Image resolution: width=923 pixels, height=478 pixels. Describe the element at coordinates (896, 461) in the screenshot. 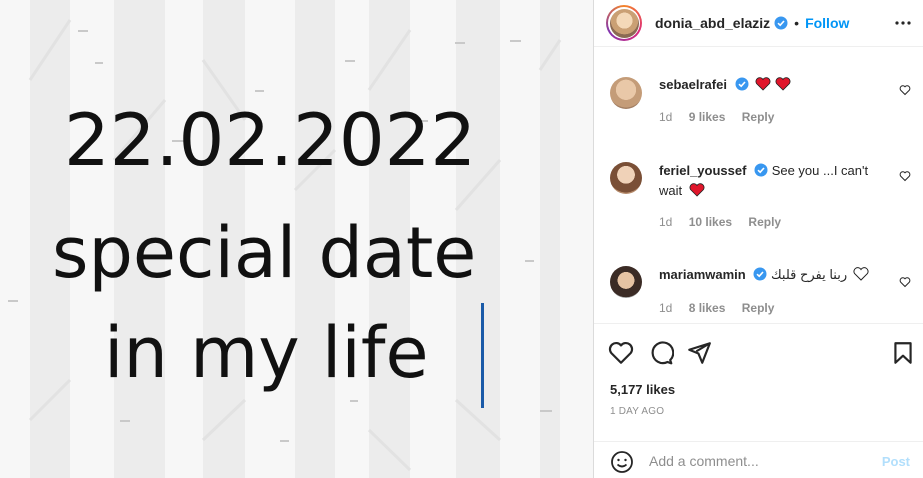

I see `post-comment-button: Post` at that location.